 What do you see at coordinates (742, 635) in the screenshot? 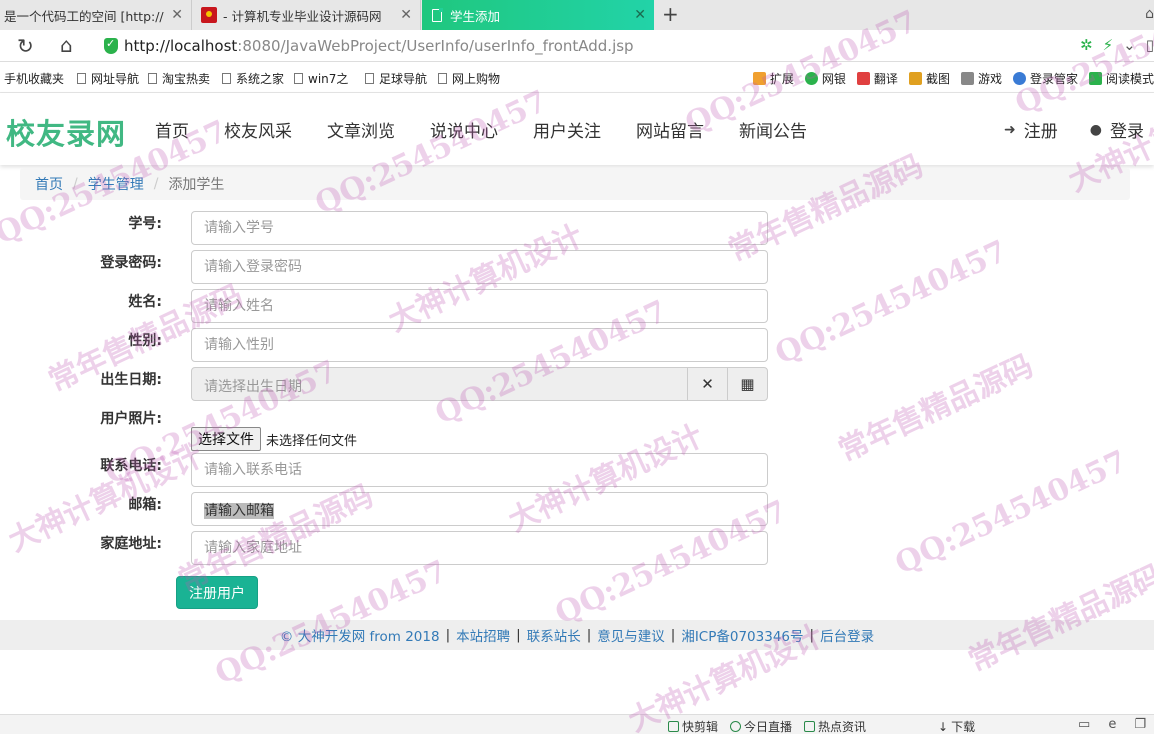
I see `footer-link-icp: 湘ICP备0703346号` at bounding box center [742, 635].